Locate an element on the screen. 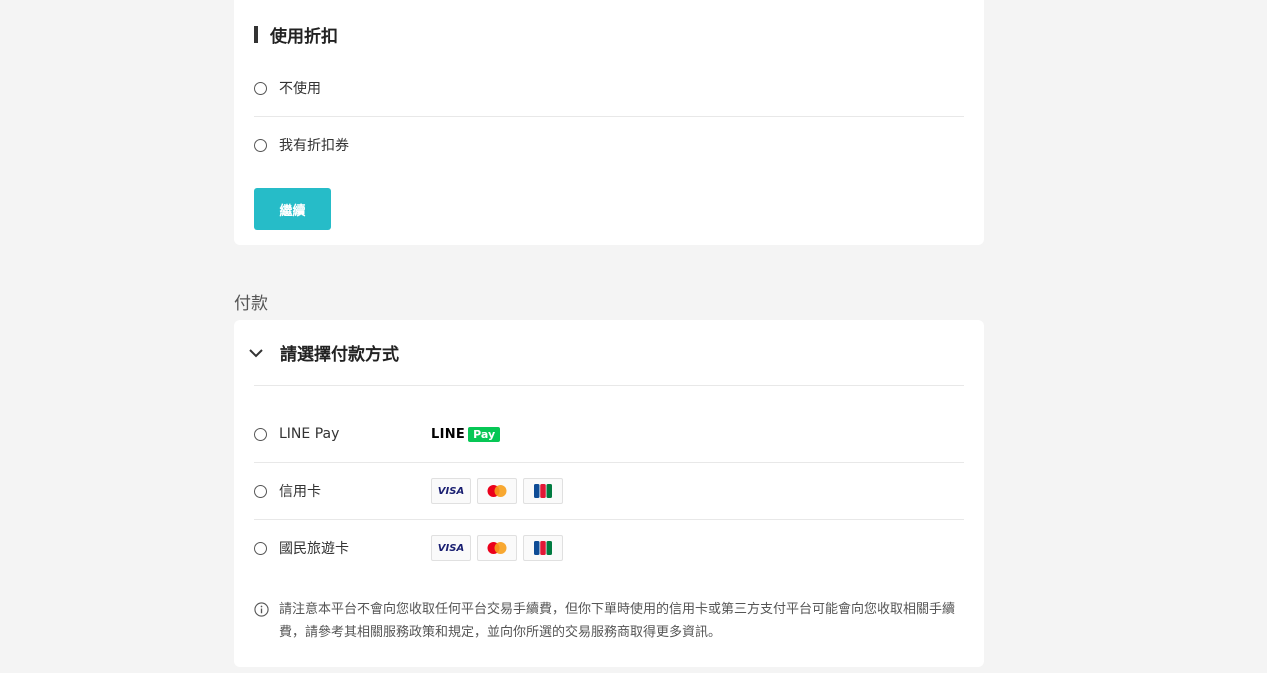 The width and height of the screenshot is (1267, 673). line-pay-logo-line: LINE is located at coordinates (448, 434).